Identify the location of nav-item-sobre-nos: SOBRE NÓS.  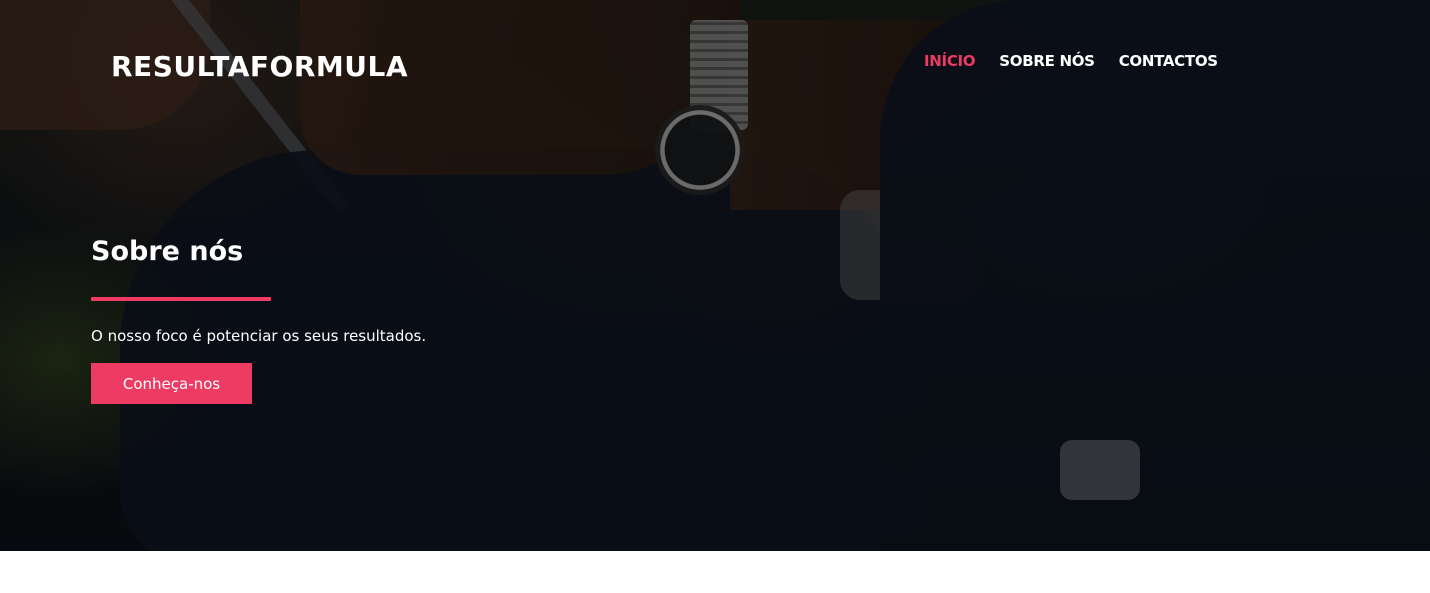
(1047, 61).